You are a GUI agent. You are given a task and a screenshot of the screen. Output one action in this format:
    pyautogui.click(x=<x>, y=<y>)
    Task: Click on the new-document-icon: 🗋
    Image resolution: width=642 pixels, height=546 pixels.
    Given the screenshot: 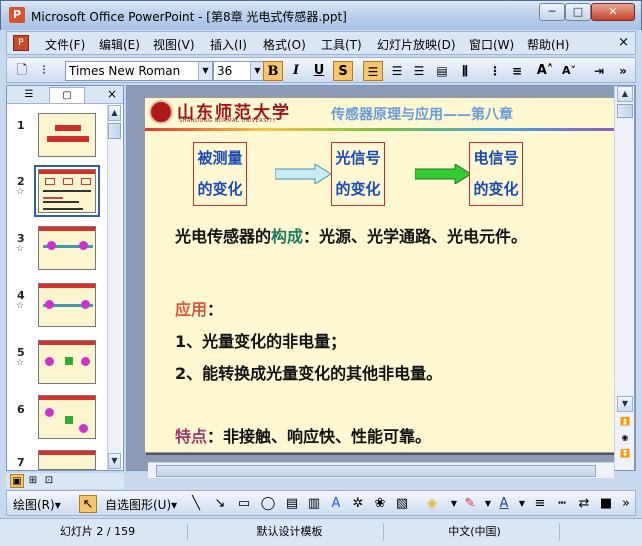 What is the action you would take?
    pyautogui.click(x=22, y=71)
    